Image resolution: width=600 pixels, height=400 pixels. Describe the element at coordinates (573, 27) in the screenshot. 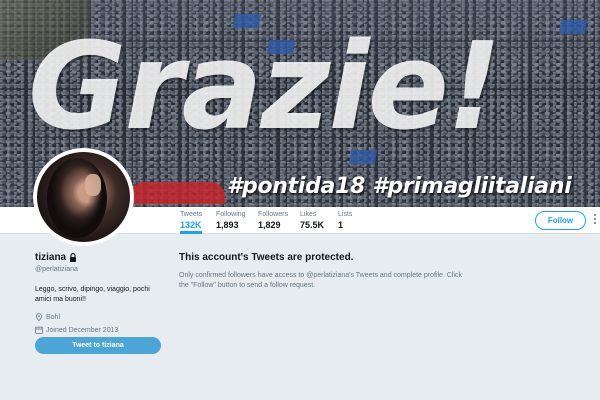

I see `flag-decoration` at that location.